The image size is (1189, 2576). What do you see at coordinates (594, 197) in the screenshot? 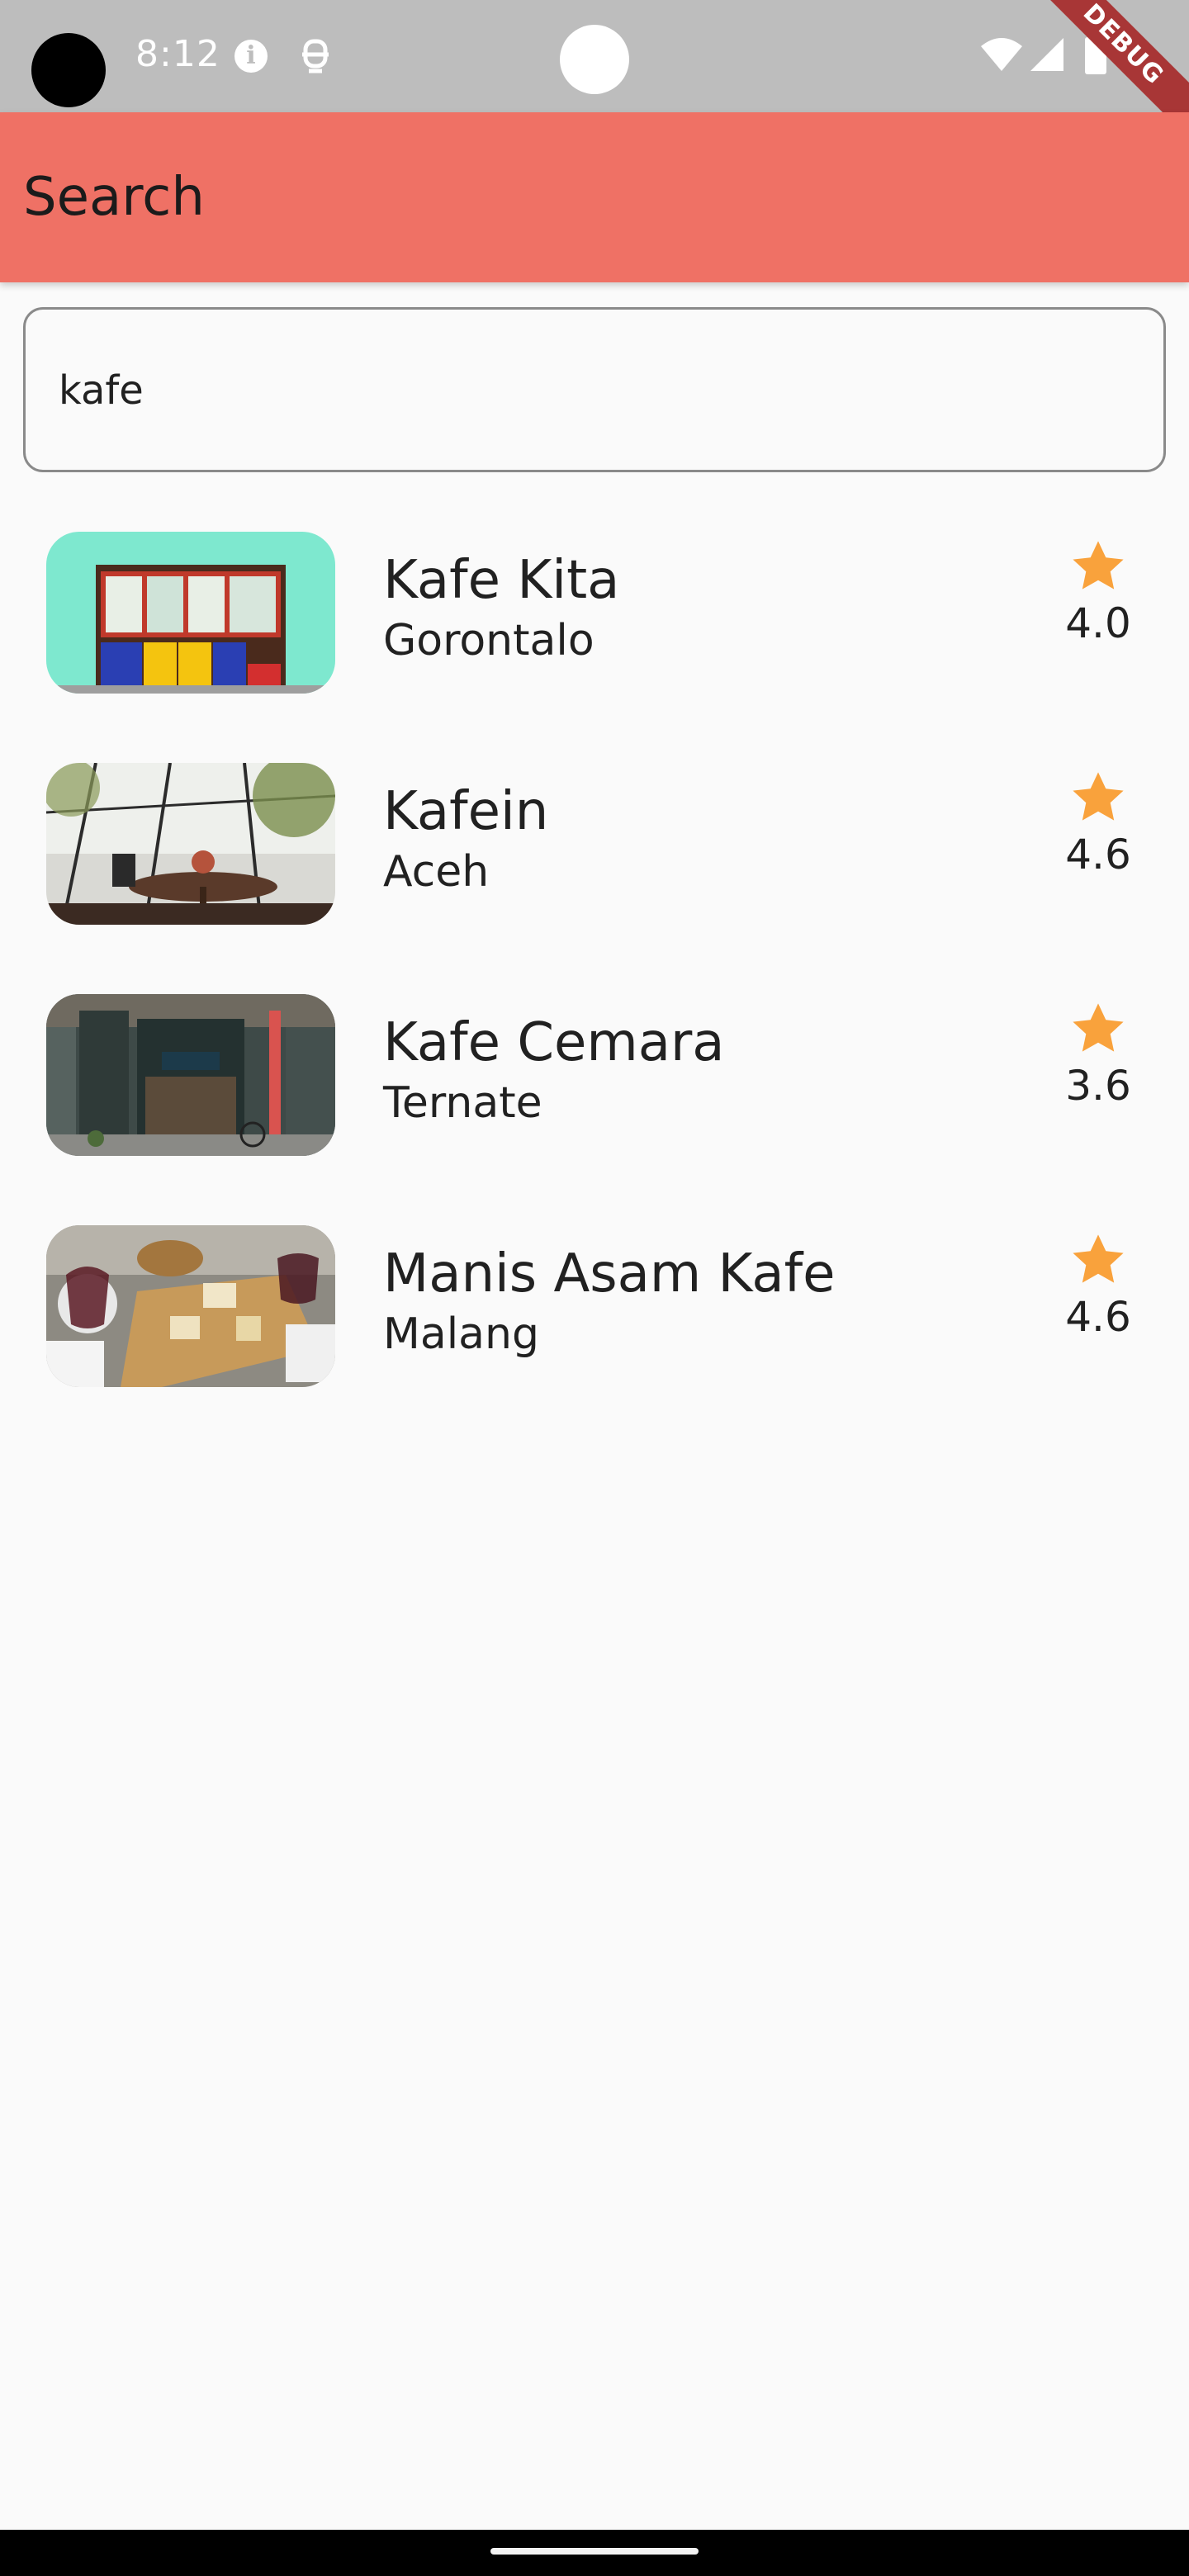
I see `app-bar: Search` at bounding box center [594, 197].